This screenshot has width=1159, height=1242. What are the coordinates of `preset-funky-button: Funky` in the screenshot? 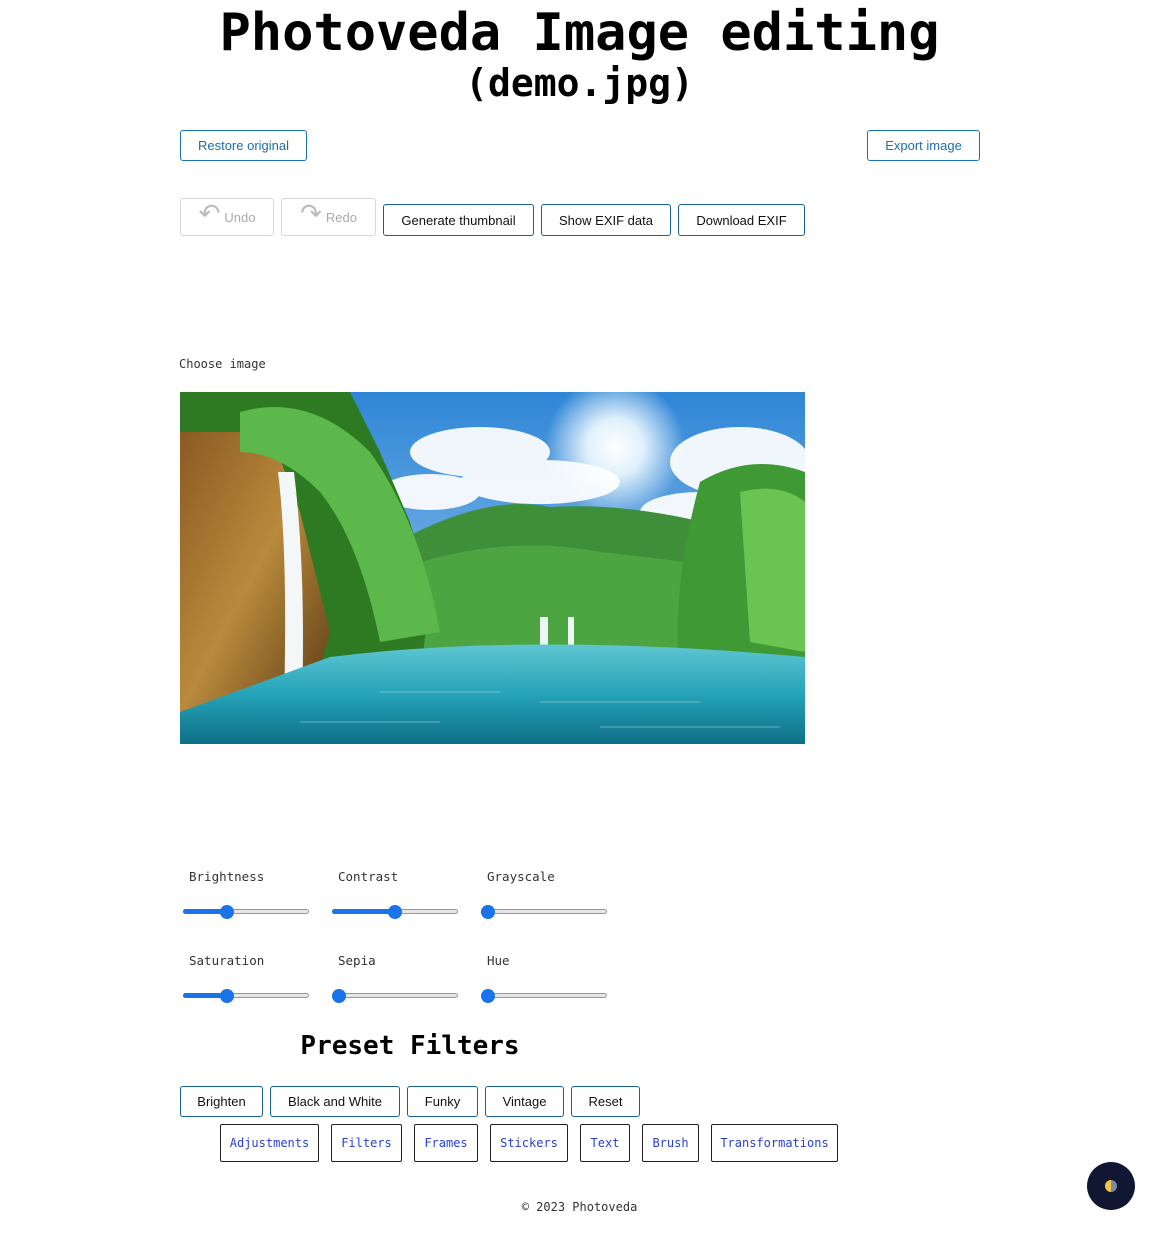 It's located at (442, 1101).